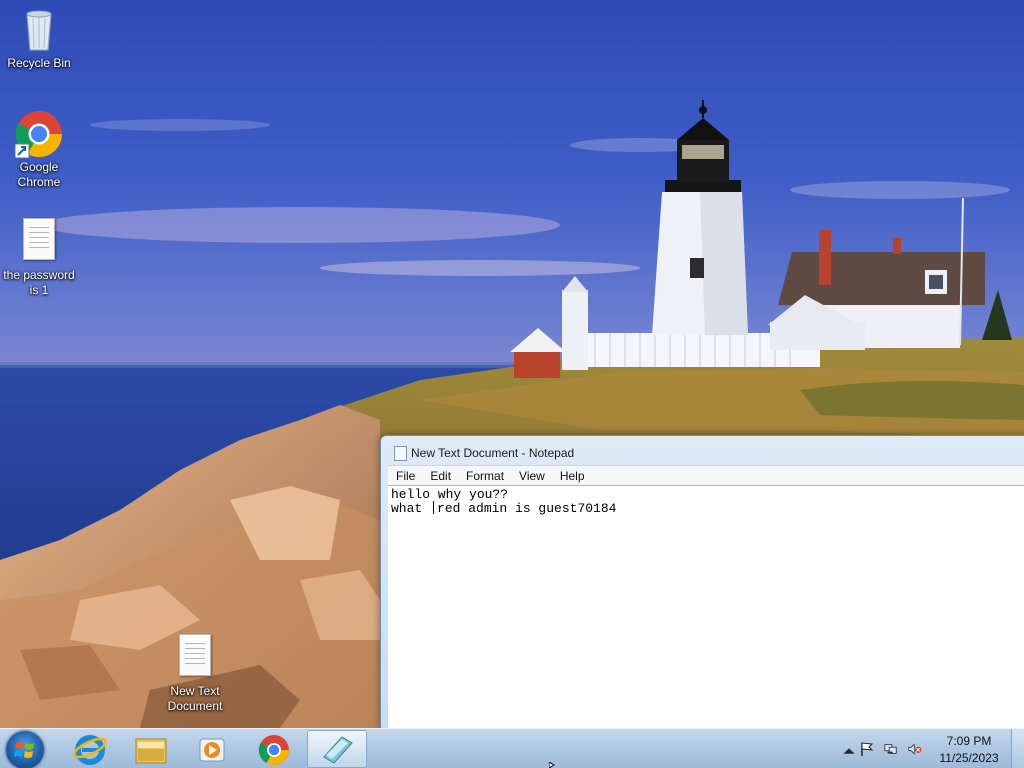 The width and height of the screenshot is (1024, 768). I want to click on media-player-icon, so click(212, 750).